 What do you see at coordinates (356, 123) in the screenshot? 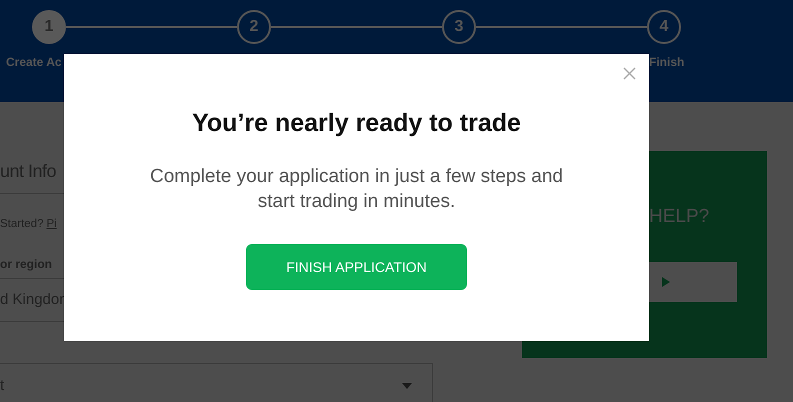
I see `modal-title: You’re nearly ready to trade` at bounding box center [356, 123].